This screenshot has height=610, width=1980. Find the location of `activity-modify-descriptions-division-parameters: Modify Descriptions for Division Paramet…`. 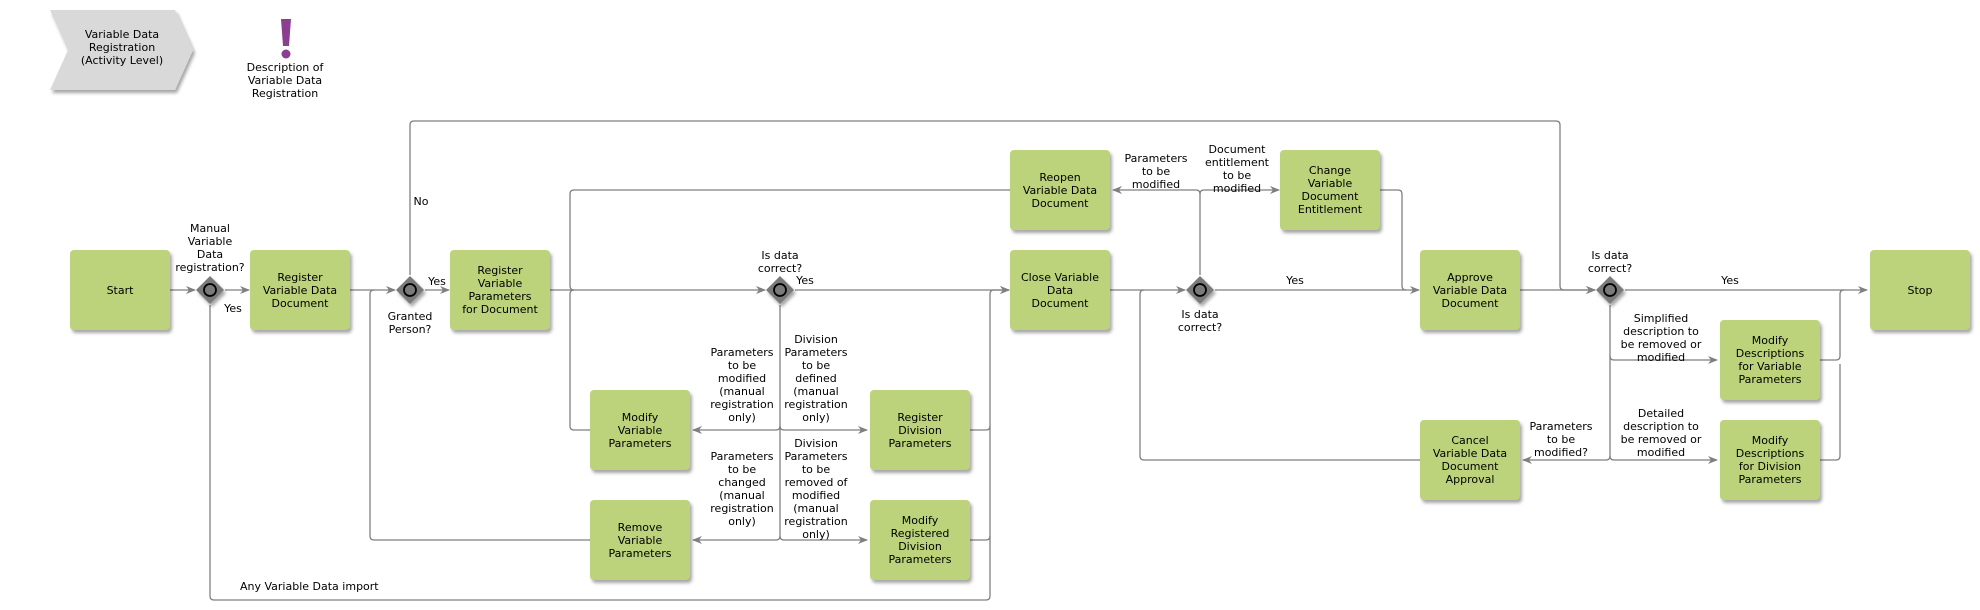

activity-modify-descriptions-division-parameters: Modify Descriptions for Division Paramet… is located at coordinates (1770, 460).